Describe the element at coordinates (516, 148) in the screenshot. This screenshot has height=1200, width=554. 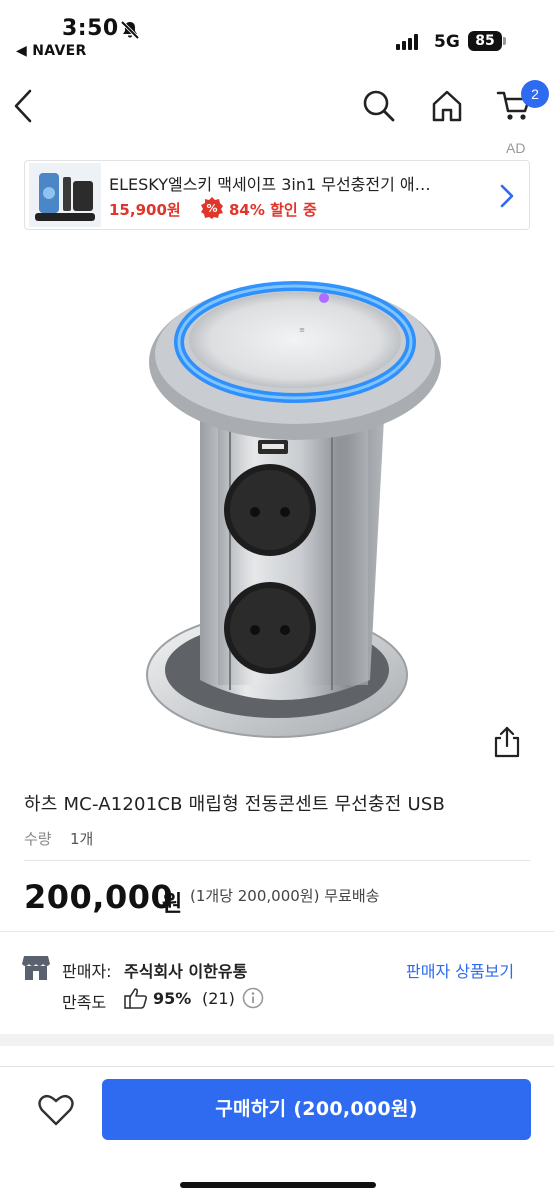
I see `ad-label: AD` at that location.